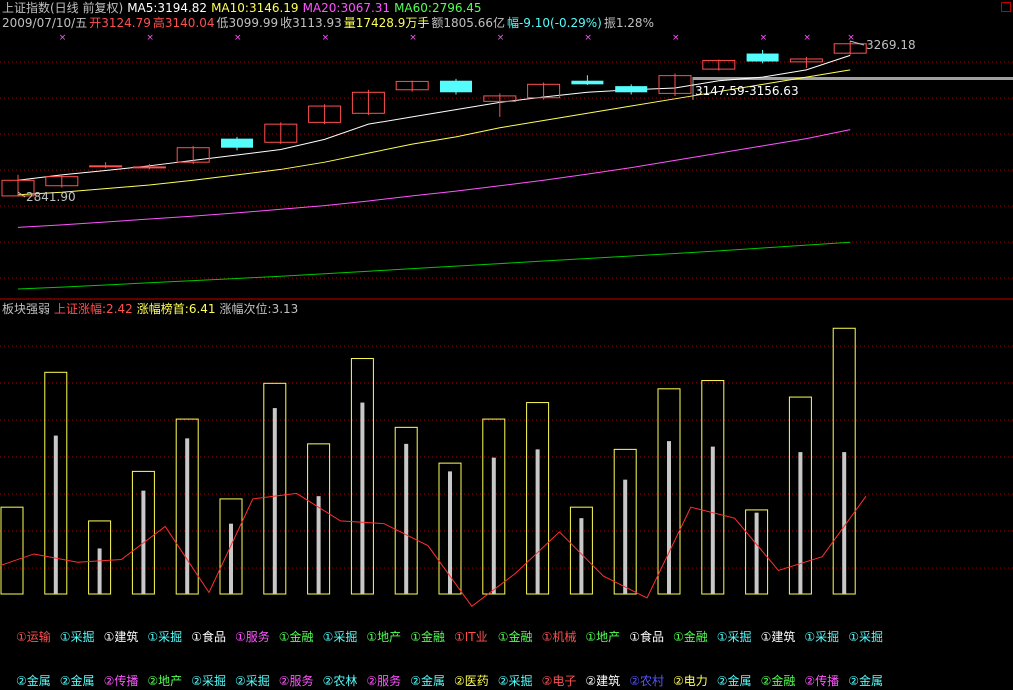 The image size is (1013, 690). What do you see at coordinates (603, 681) in the screenshot?
I see `sector-label: ②建筑` at bounding box center [603, 681].